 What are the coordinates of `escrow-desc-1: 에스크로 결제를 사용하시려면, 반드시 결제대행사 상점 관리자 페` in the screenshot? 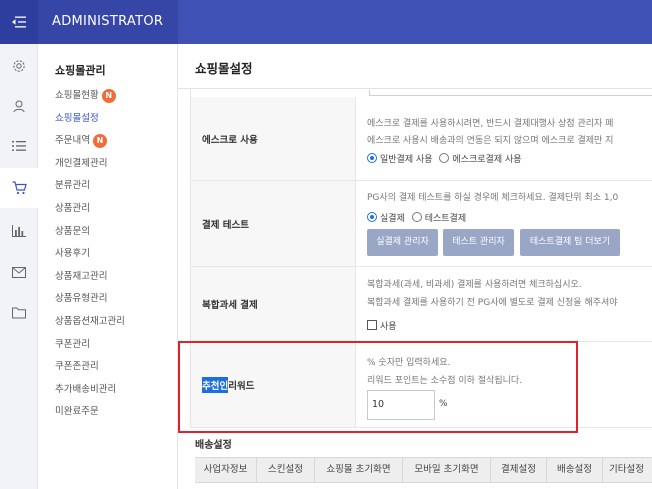 It's located at (490, 124).